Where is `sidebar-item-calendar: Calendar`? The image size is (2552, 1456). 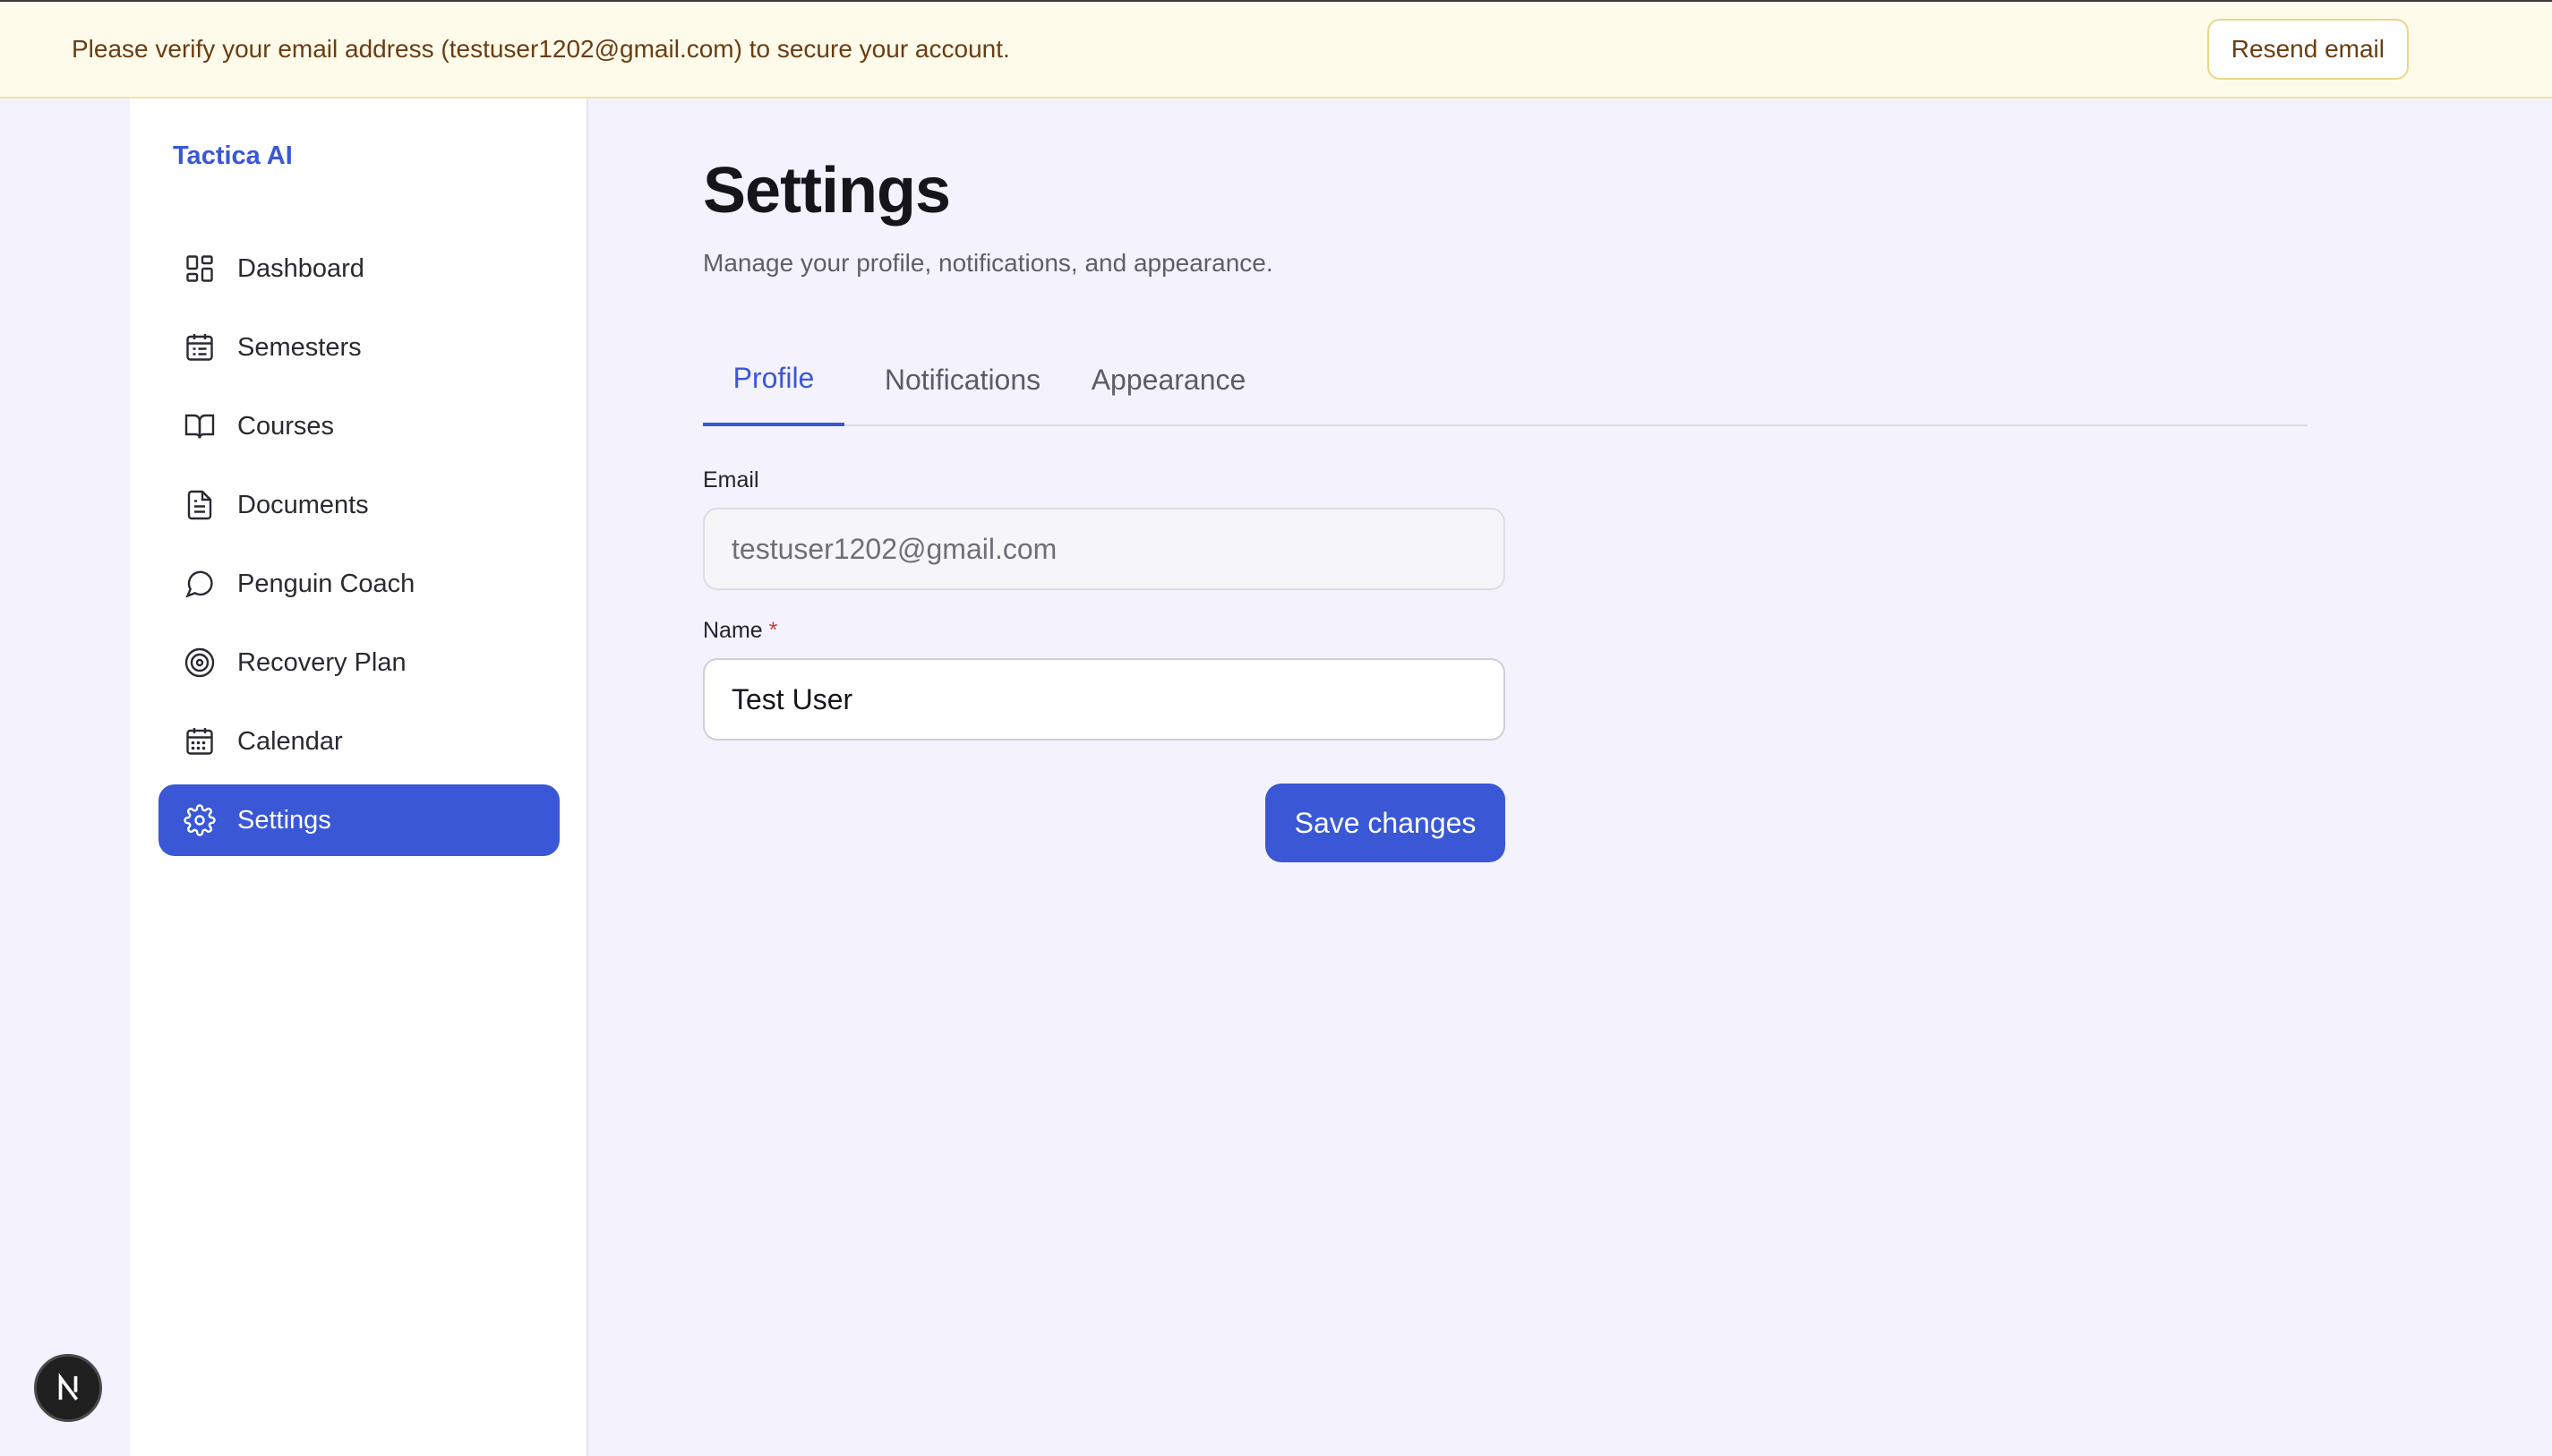 sidebar-item-calendar: Calendar is located at coordinates (359, 741).